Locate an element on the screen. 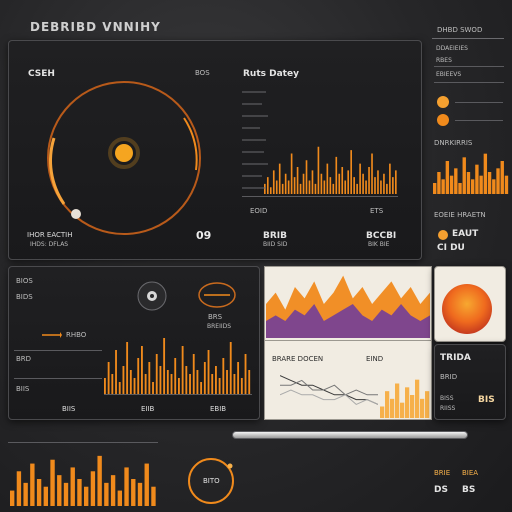 Image resolution: width=512 pixels, height=512 pixels. ring-badge-icon is located at coordinates (217, 295).